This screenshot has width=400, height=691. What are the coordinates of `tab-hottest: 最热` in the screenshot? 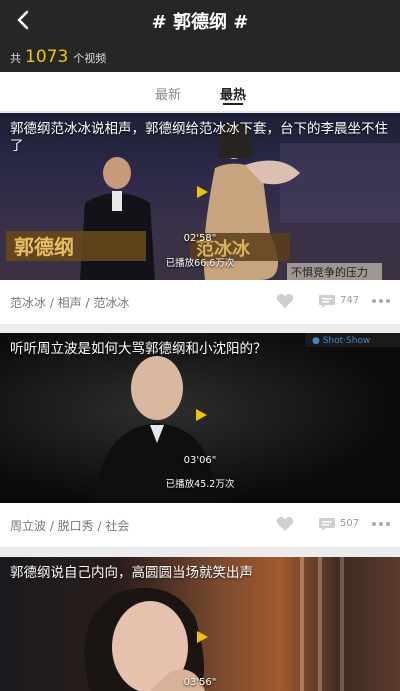 It's located at (233, 93).